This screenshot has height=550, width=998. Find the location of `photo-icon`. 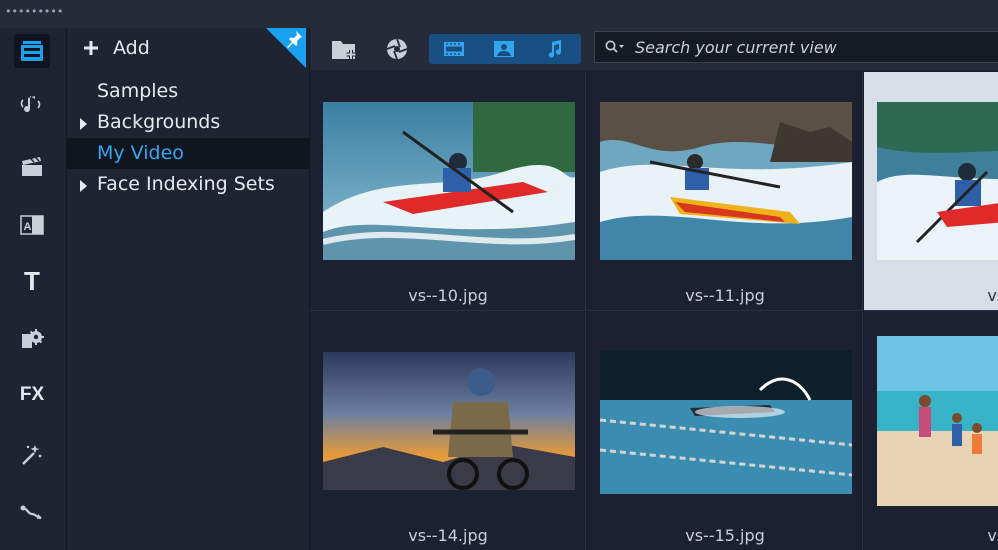

photo-icon is located at coordinates (504, 49).